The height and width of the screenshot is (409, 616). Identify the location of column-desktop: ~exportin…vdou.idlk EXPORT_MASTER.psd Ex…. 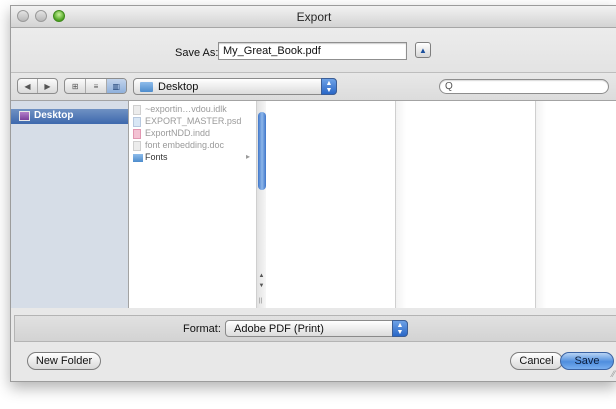
(198, 204).